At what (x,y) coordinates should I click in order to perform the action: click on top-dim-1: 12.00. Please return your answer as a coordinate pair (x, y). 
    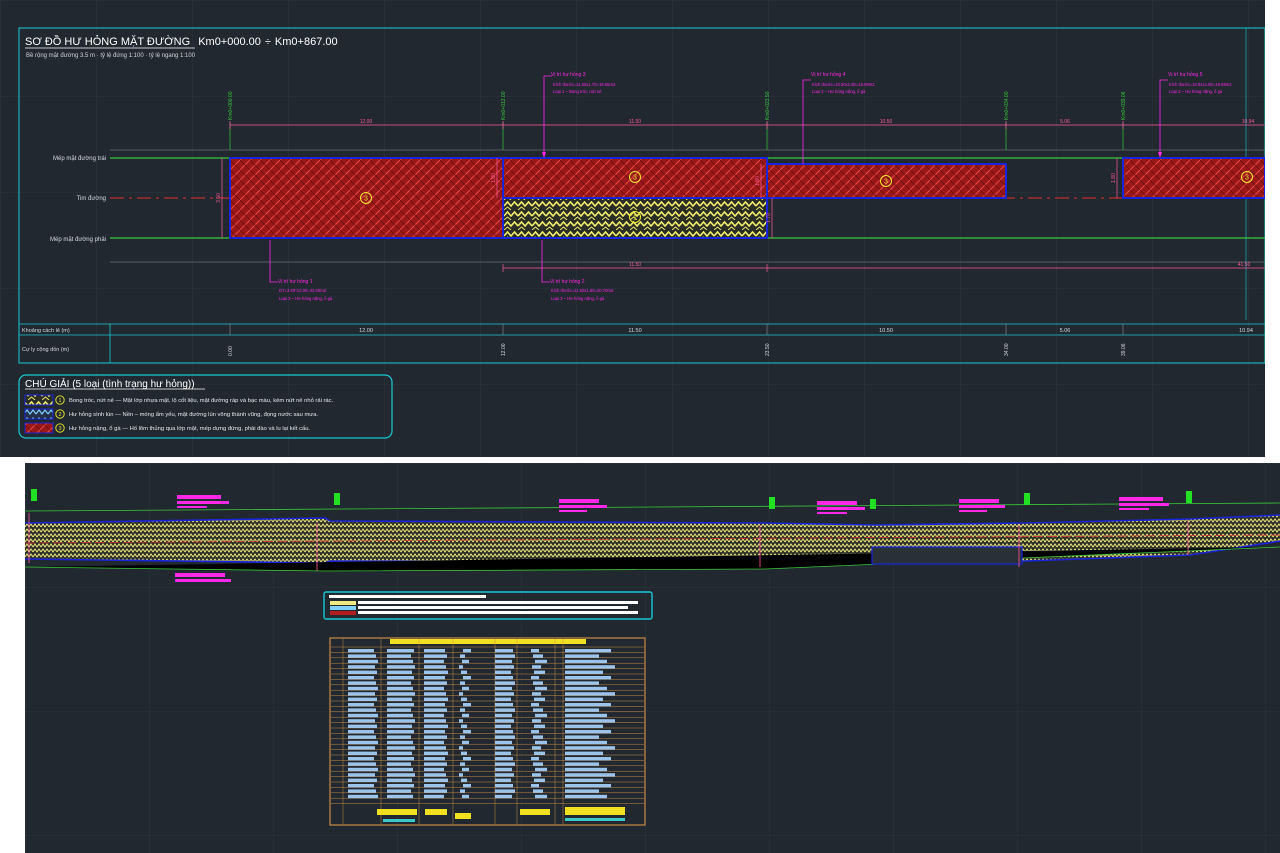
    Looking at the image, I should click on (366, 122).